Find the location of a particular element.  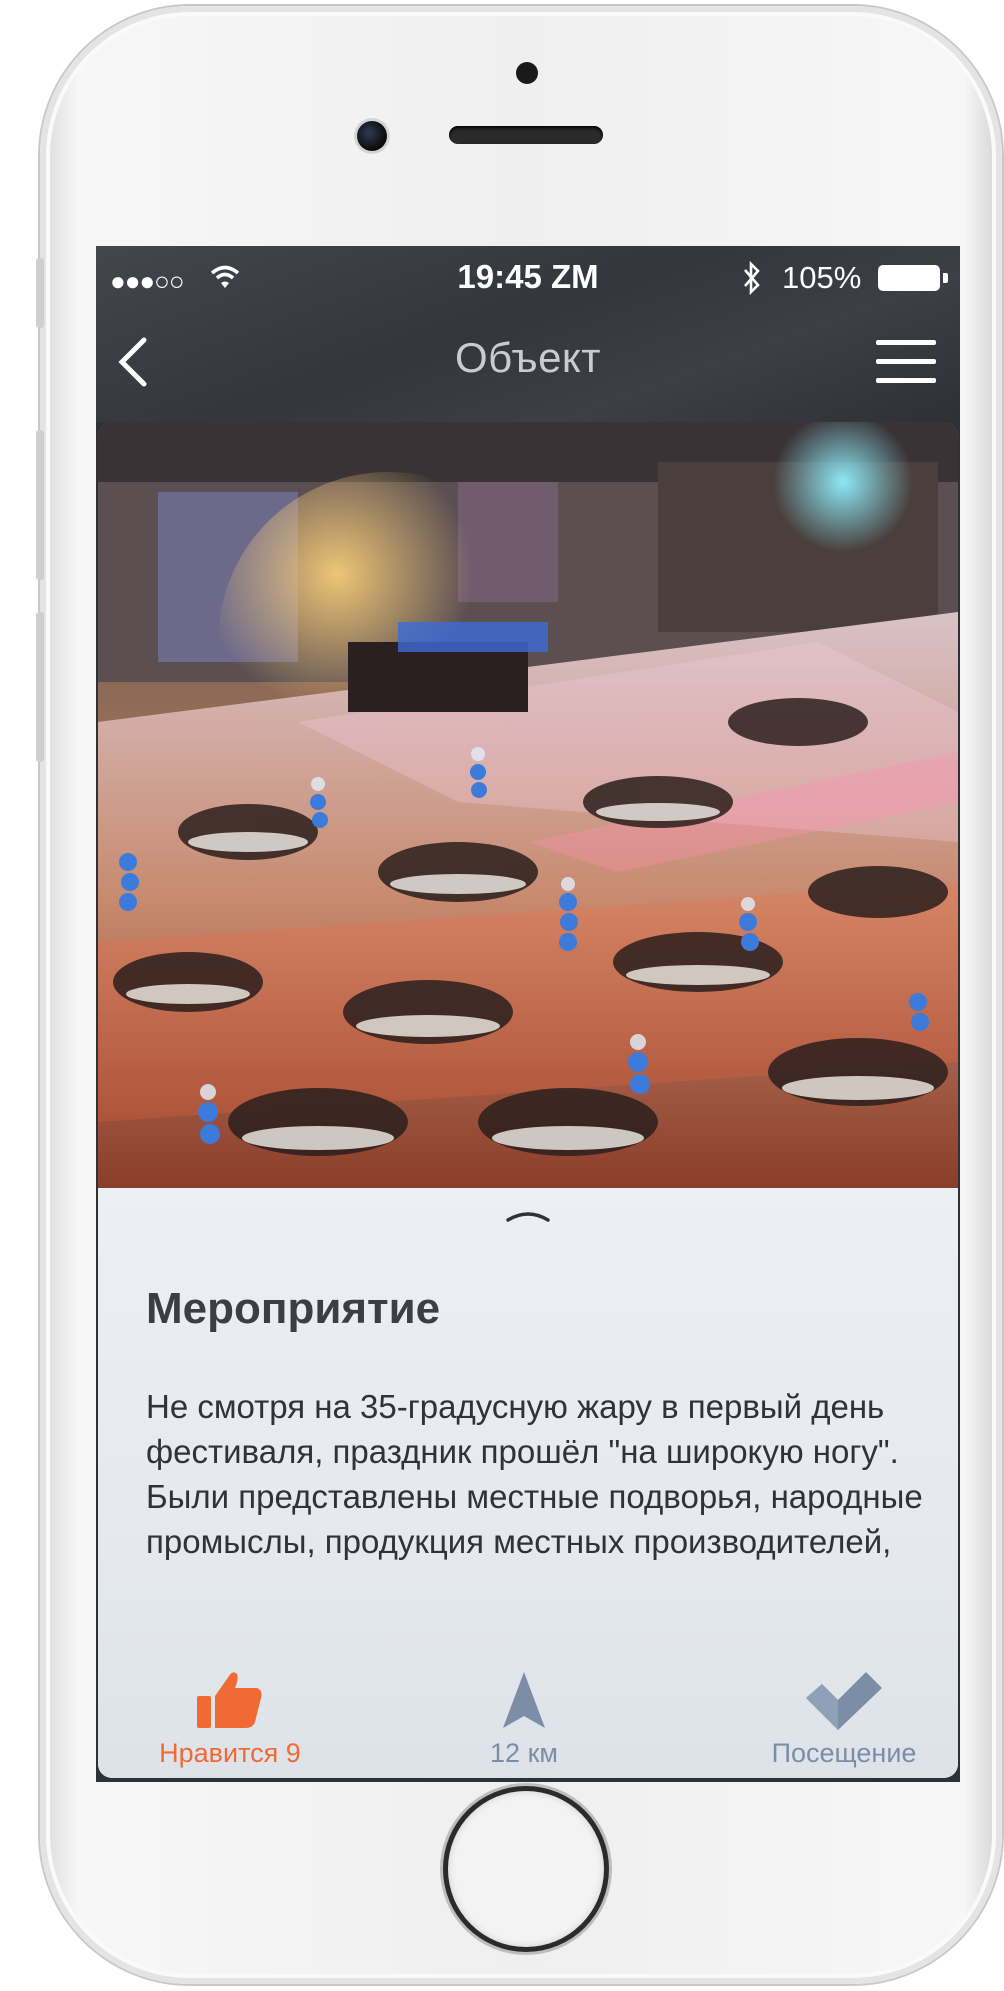

like-count-label: Нравится 9 is located at coordinates (230, 1753).